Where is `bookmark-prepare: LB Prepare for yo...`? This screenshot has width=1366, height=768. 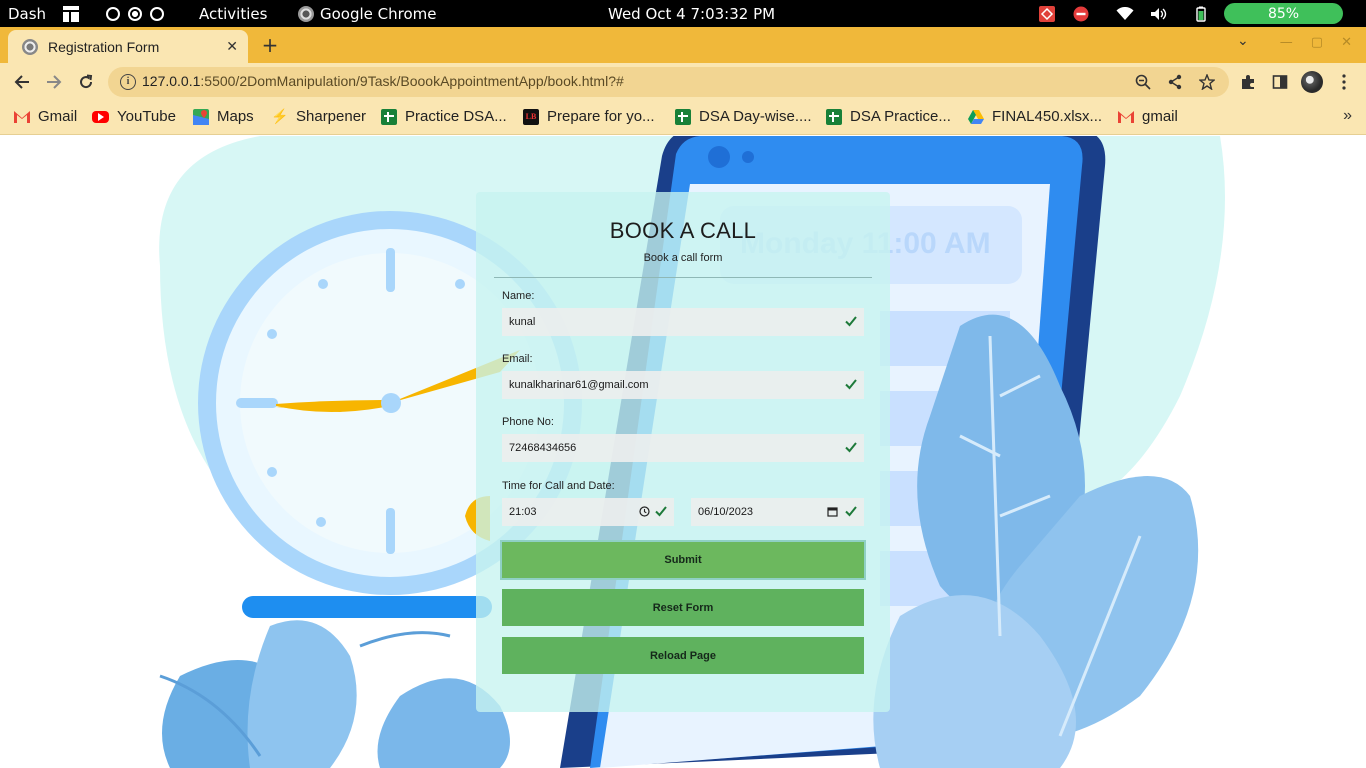 bookmark-prepare: LB Prepare for yo... is located at coordinates (589, 116).